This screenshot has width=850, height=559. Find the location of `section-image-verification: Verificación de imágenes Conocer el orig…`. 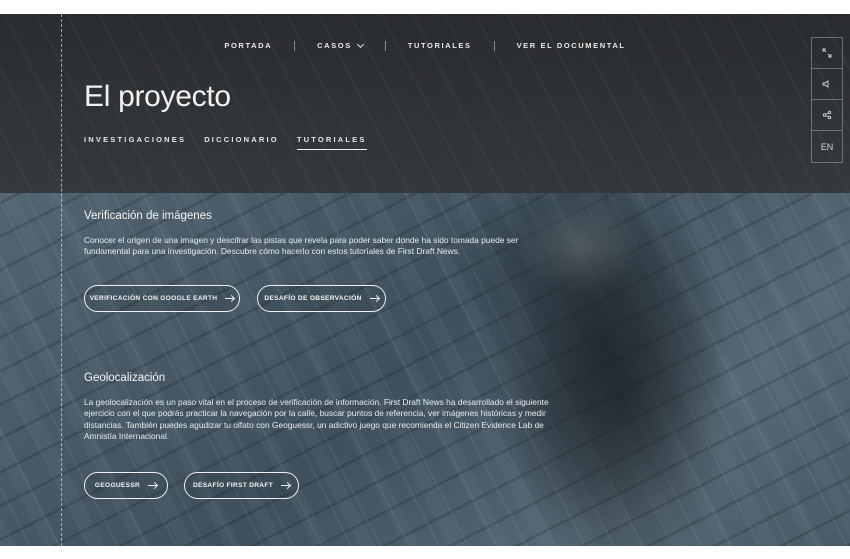

section-image-verification: Verificación de imágenes Conocer el orig… is located at coordinates (319, 234).